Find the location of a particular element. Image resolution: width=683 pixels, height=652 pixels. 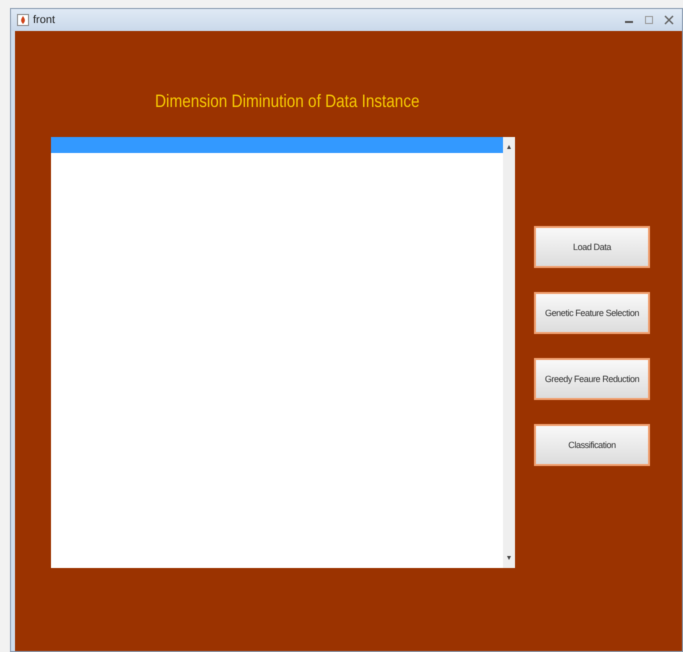

action-button: Greedy Feaure Reduction is located at coordinates (592, 379).